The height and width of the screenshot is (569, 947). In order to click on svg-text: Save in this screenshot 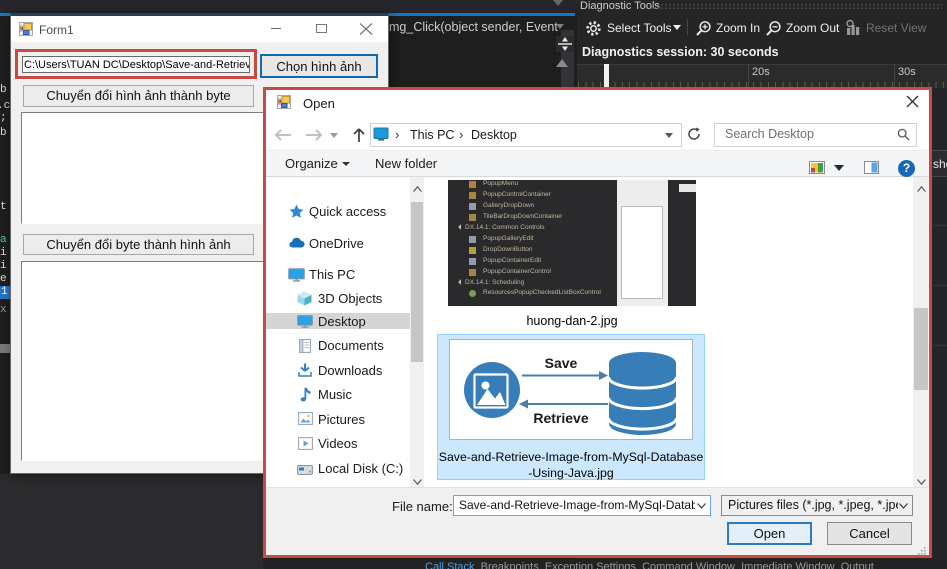, I will do `click(561, 363)`.